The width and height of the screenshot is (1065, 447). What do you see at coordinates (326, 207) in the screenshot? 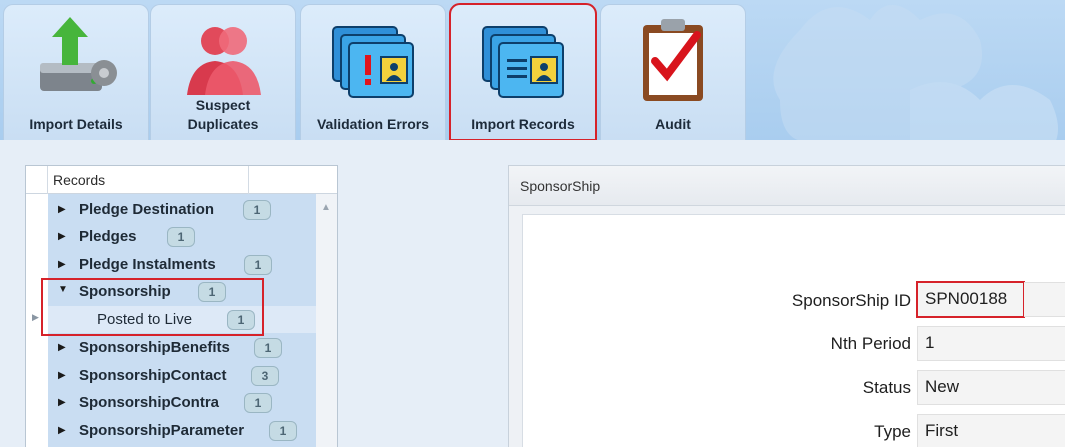
I see `scroll-up-arrow-icon: ▲` at bounding box center [326, 207].